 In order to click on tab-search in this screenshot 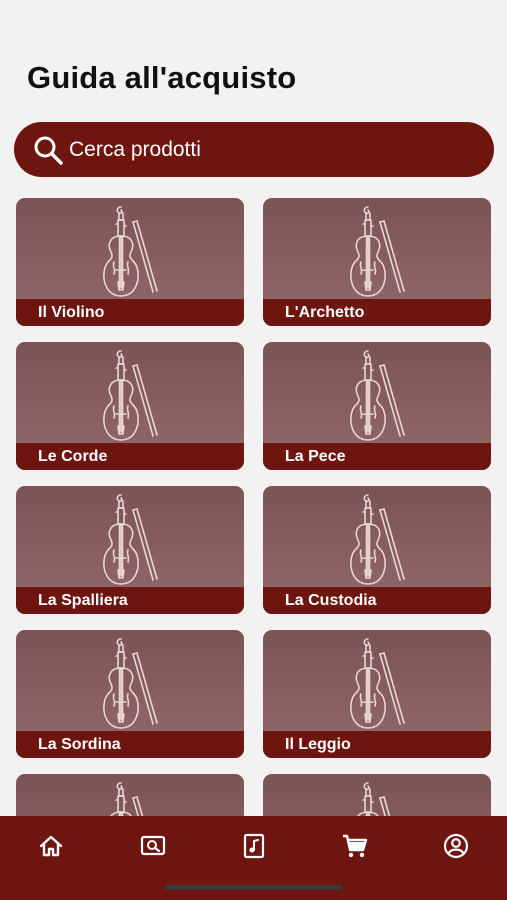, I will do `click(153, 846)`.